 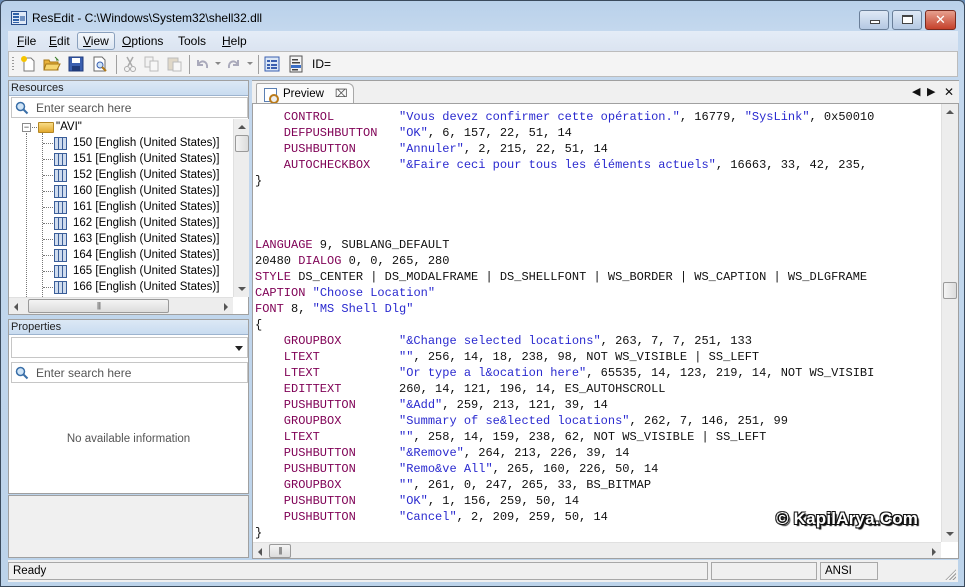 I want to click on maximize-button, so click(x=907, y=20).